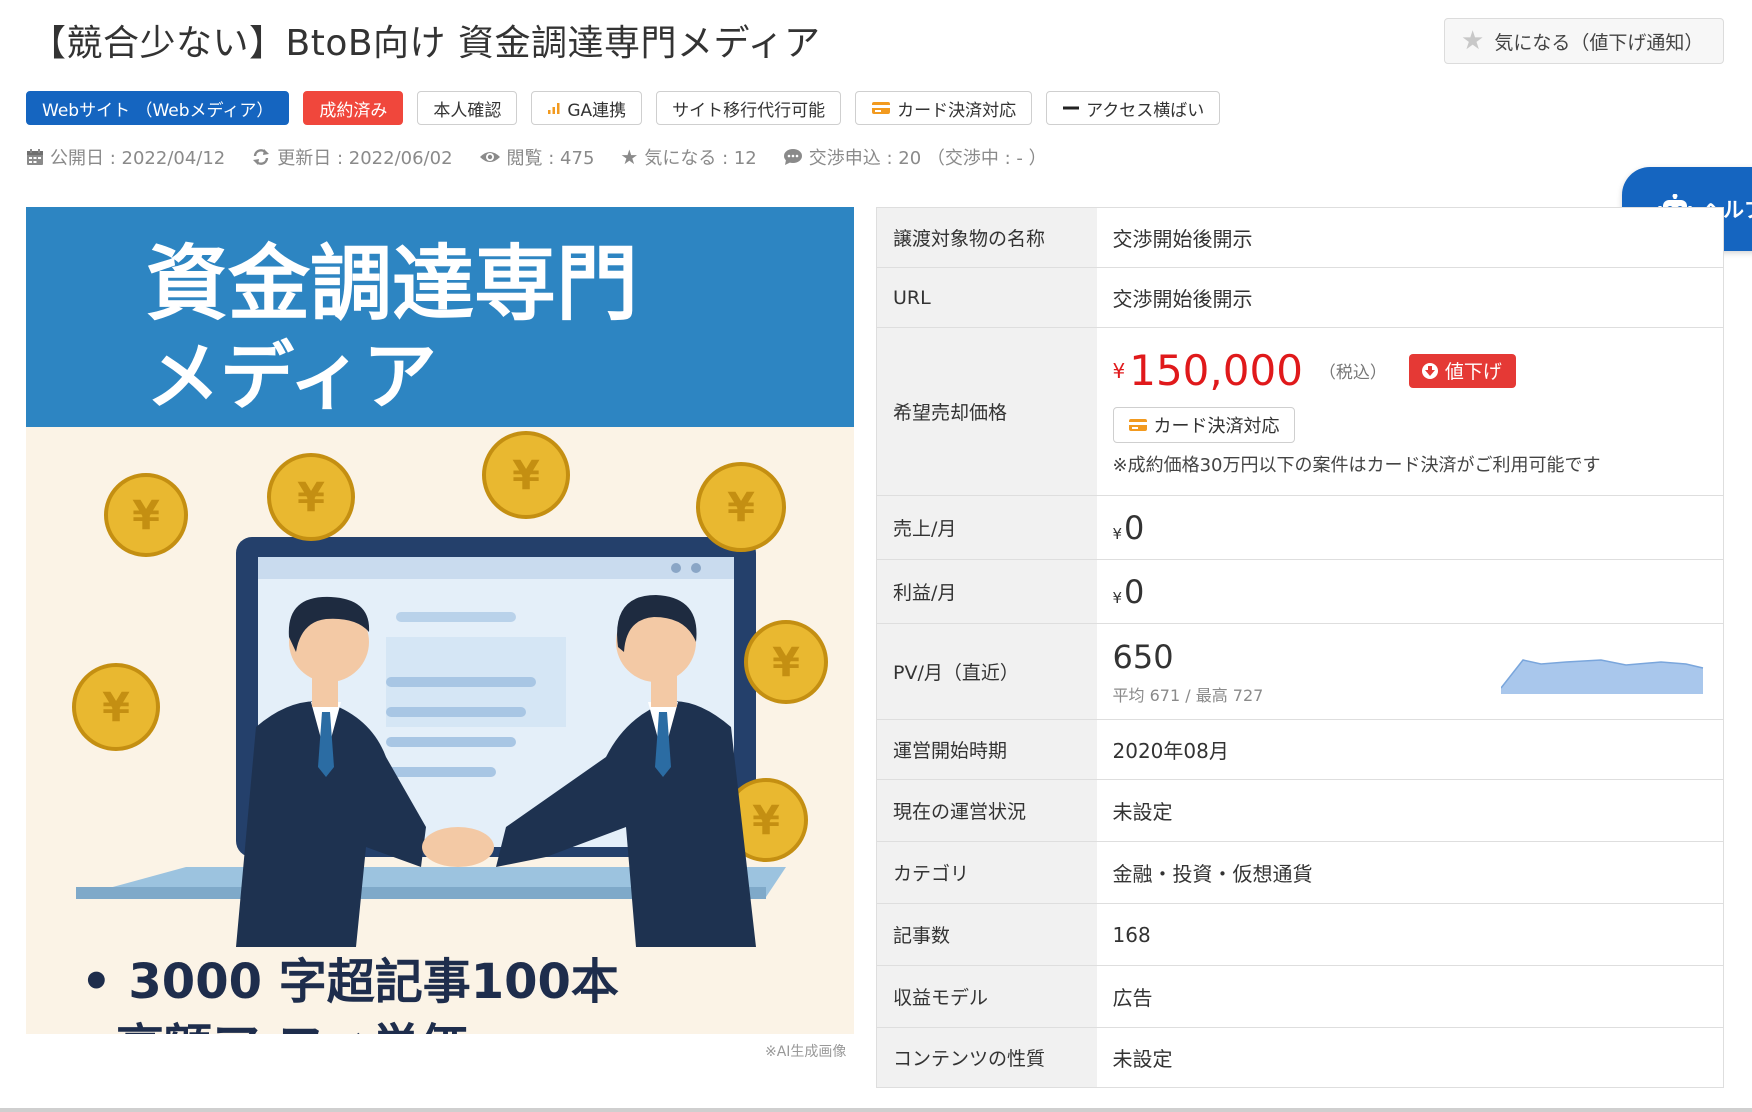 This screenshot has width=1752, height=1112. I want to click on spec-label: 売上/月, so click(986, 527).